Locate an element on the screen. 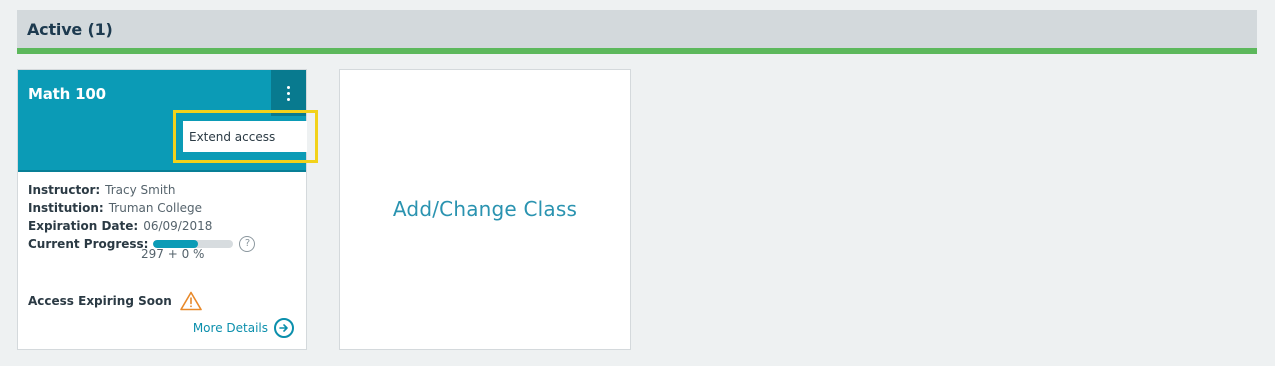  arrow-right-circle-icon is located at coordinates (284, 328).